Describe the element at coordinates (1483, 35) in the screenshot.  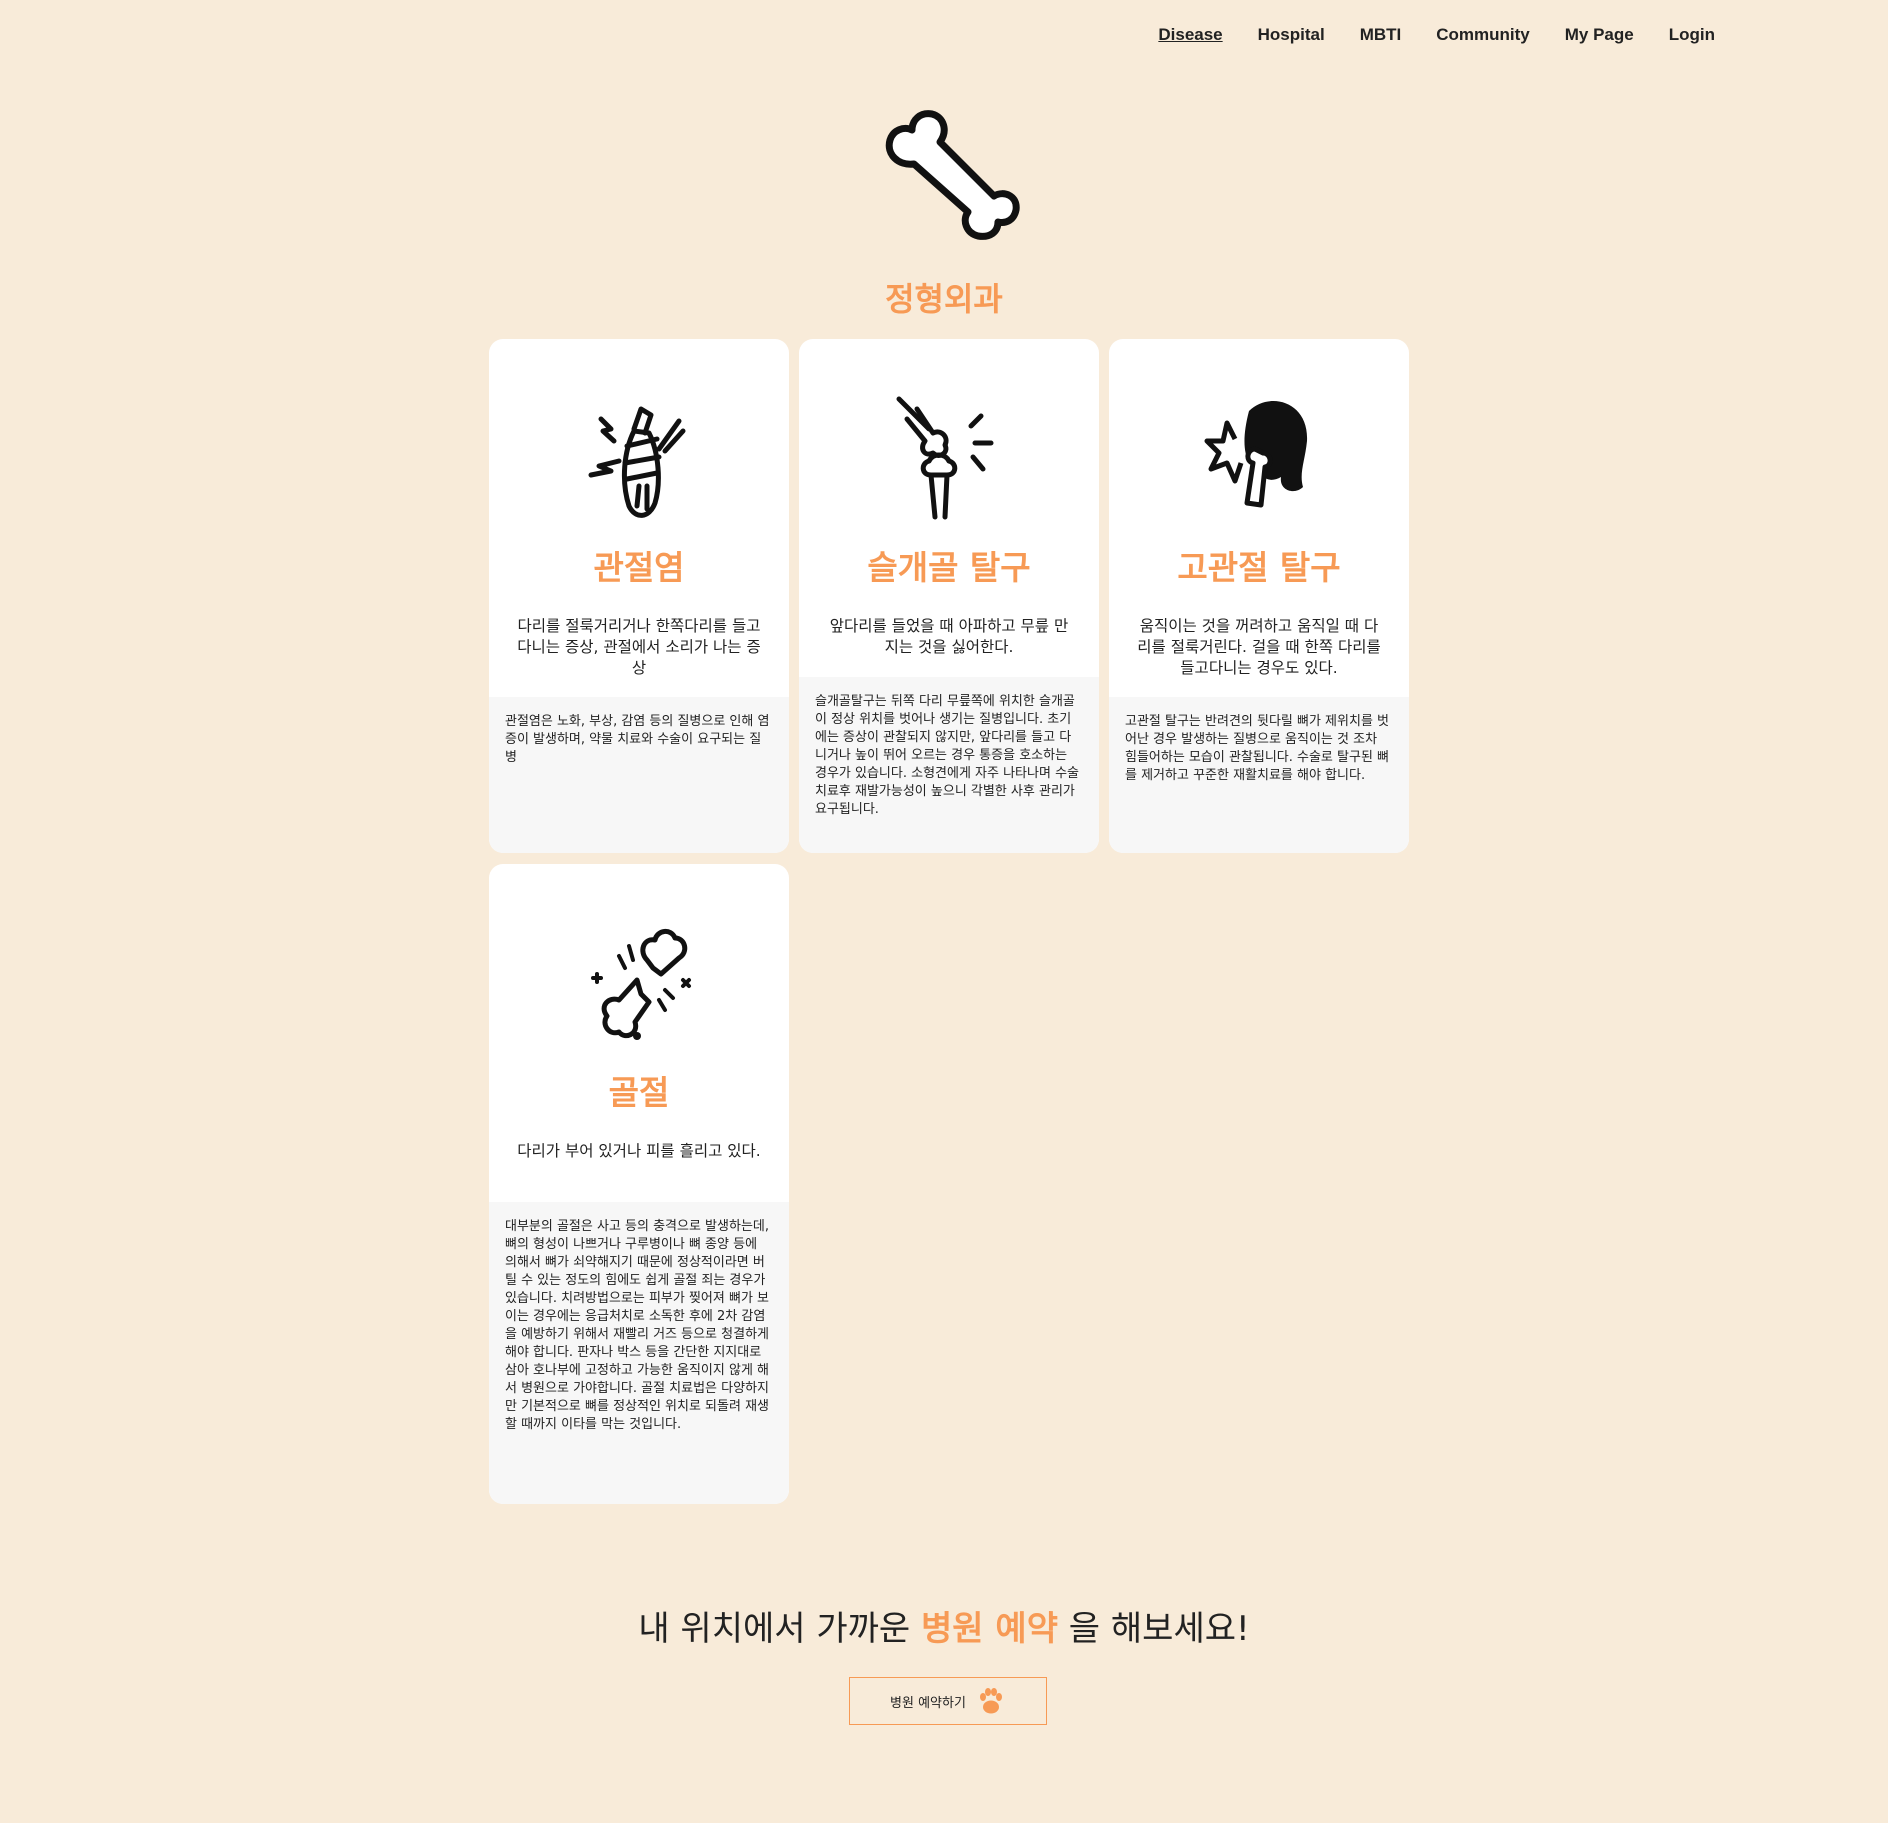
I see `nav-community: Community` at that location.